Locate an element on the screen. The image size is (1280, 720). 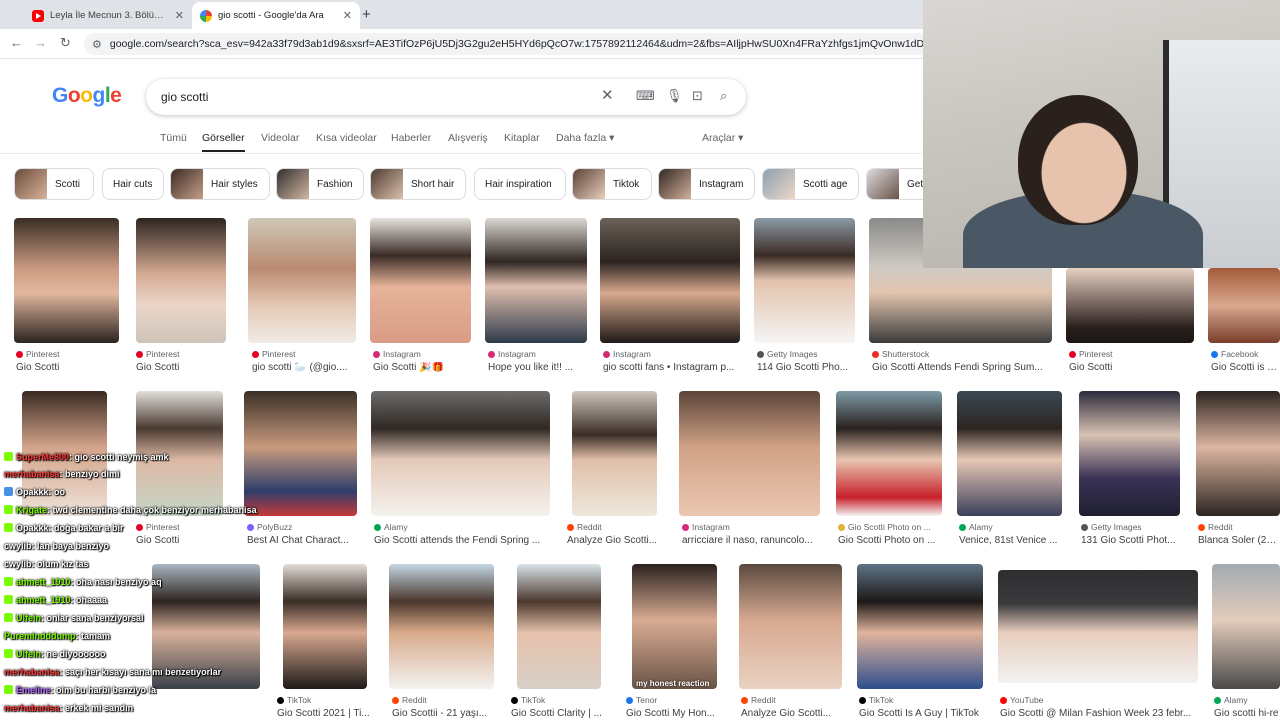
lens-icon: ⊡ is located at coordinates (697, 96).